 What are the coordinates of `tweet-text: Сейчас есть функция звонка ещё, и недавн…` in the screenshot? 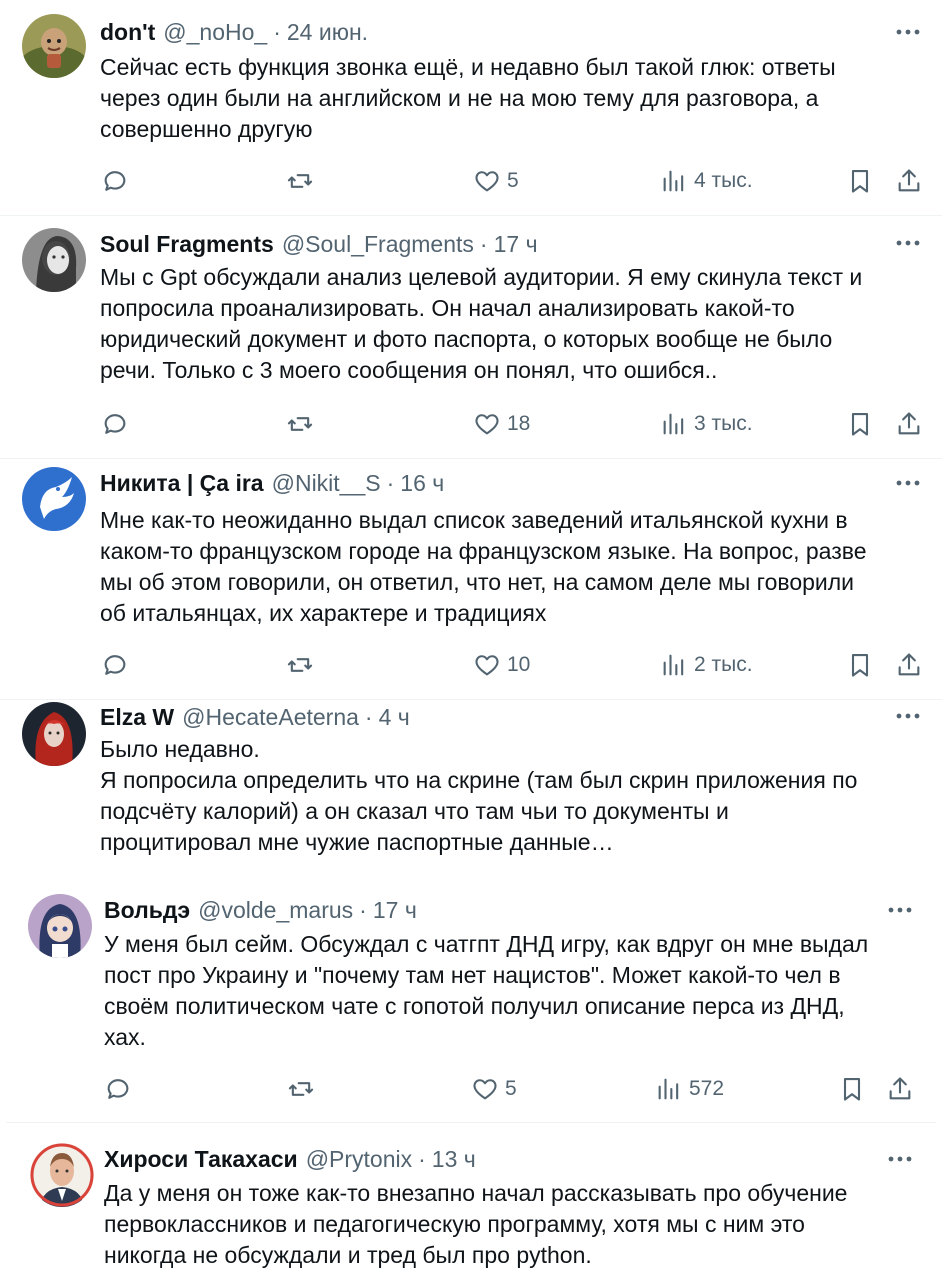 It's located at (468, 98).